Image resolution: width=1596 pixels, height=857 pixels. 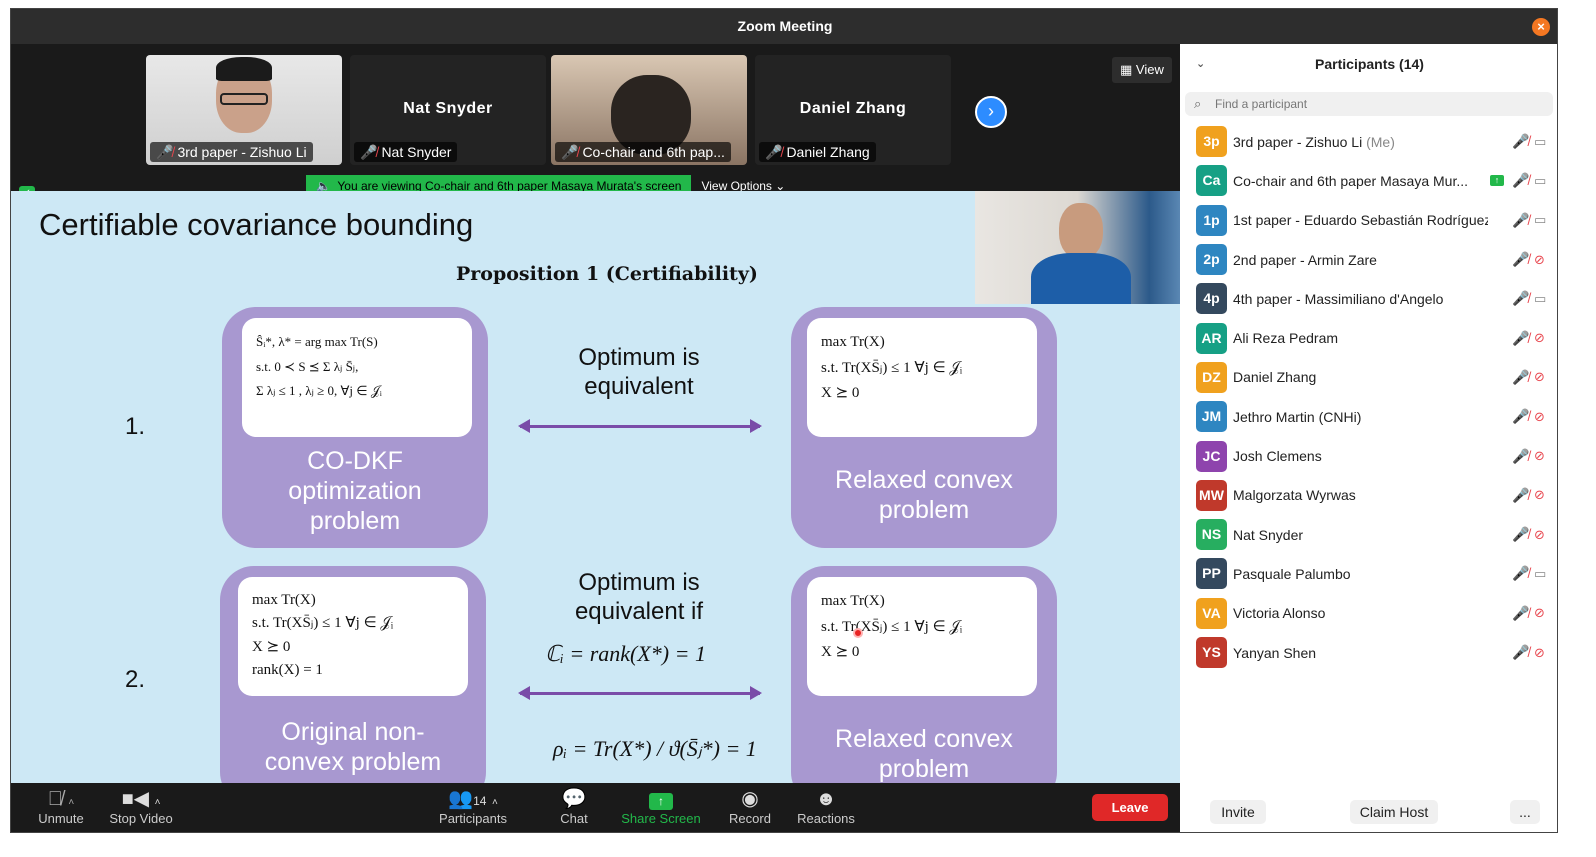 I want to click on next-page-chevron-icon: ›, so click(x=991, y=112).